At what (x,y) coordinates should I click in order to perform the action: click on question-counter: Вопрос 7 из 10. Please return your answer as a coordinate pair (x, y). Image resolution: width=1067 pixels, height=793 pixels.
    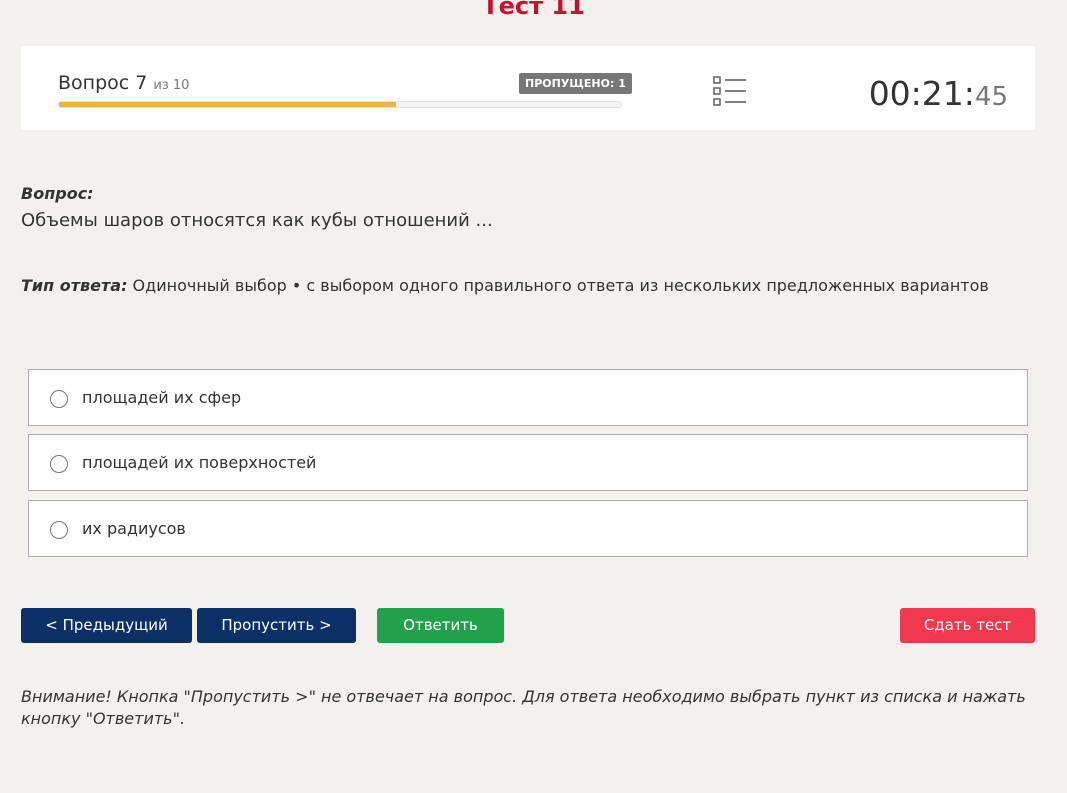
    Looking at the image, I should click on (123, 83).